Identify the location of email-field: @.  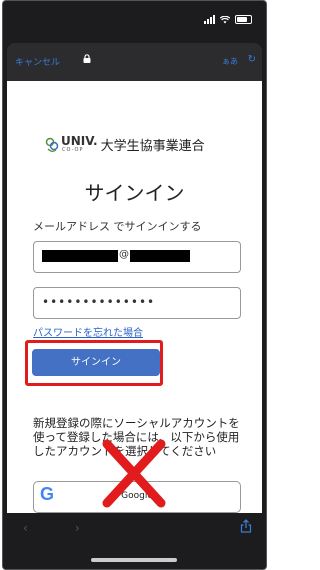
(137, 257).